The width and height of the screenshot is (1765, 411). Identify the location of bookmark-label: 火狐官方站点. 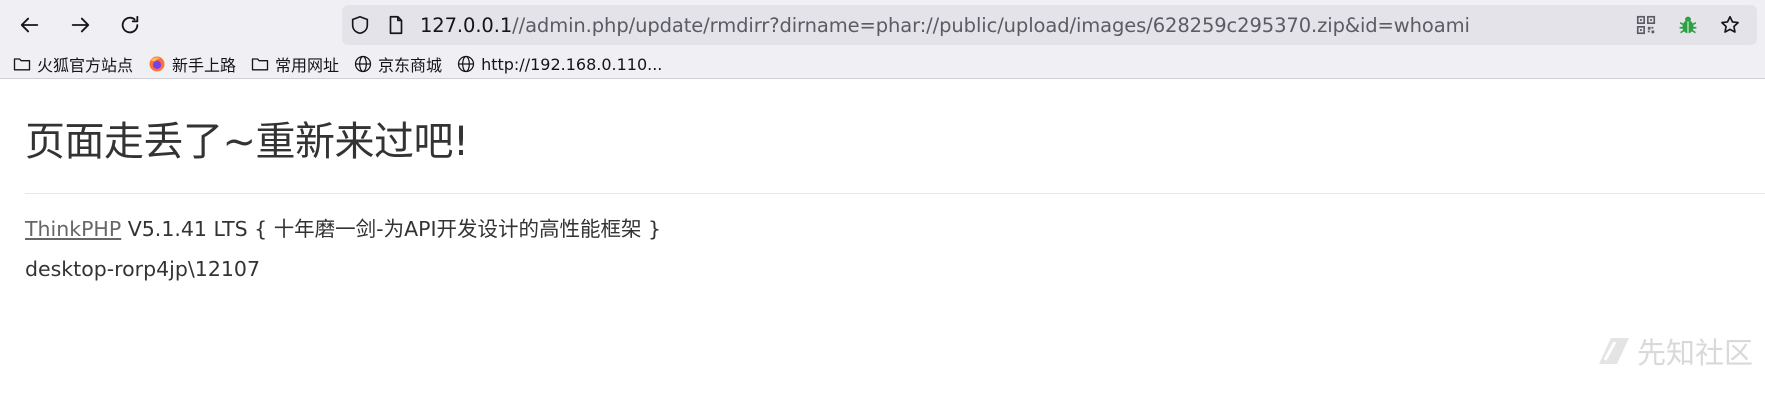
(85, 65).